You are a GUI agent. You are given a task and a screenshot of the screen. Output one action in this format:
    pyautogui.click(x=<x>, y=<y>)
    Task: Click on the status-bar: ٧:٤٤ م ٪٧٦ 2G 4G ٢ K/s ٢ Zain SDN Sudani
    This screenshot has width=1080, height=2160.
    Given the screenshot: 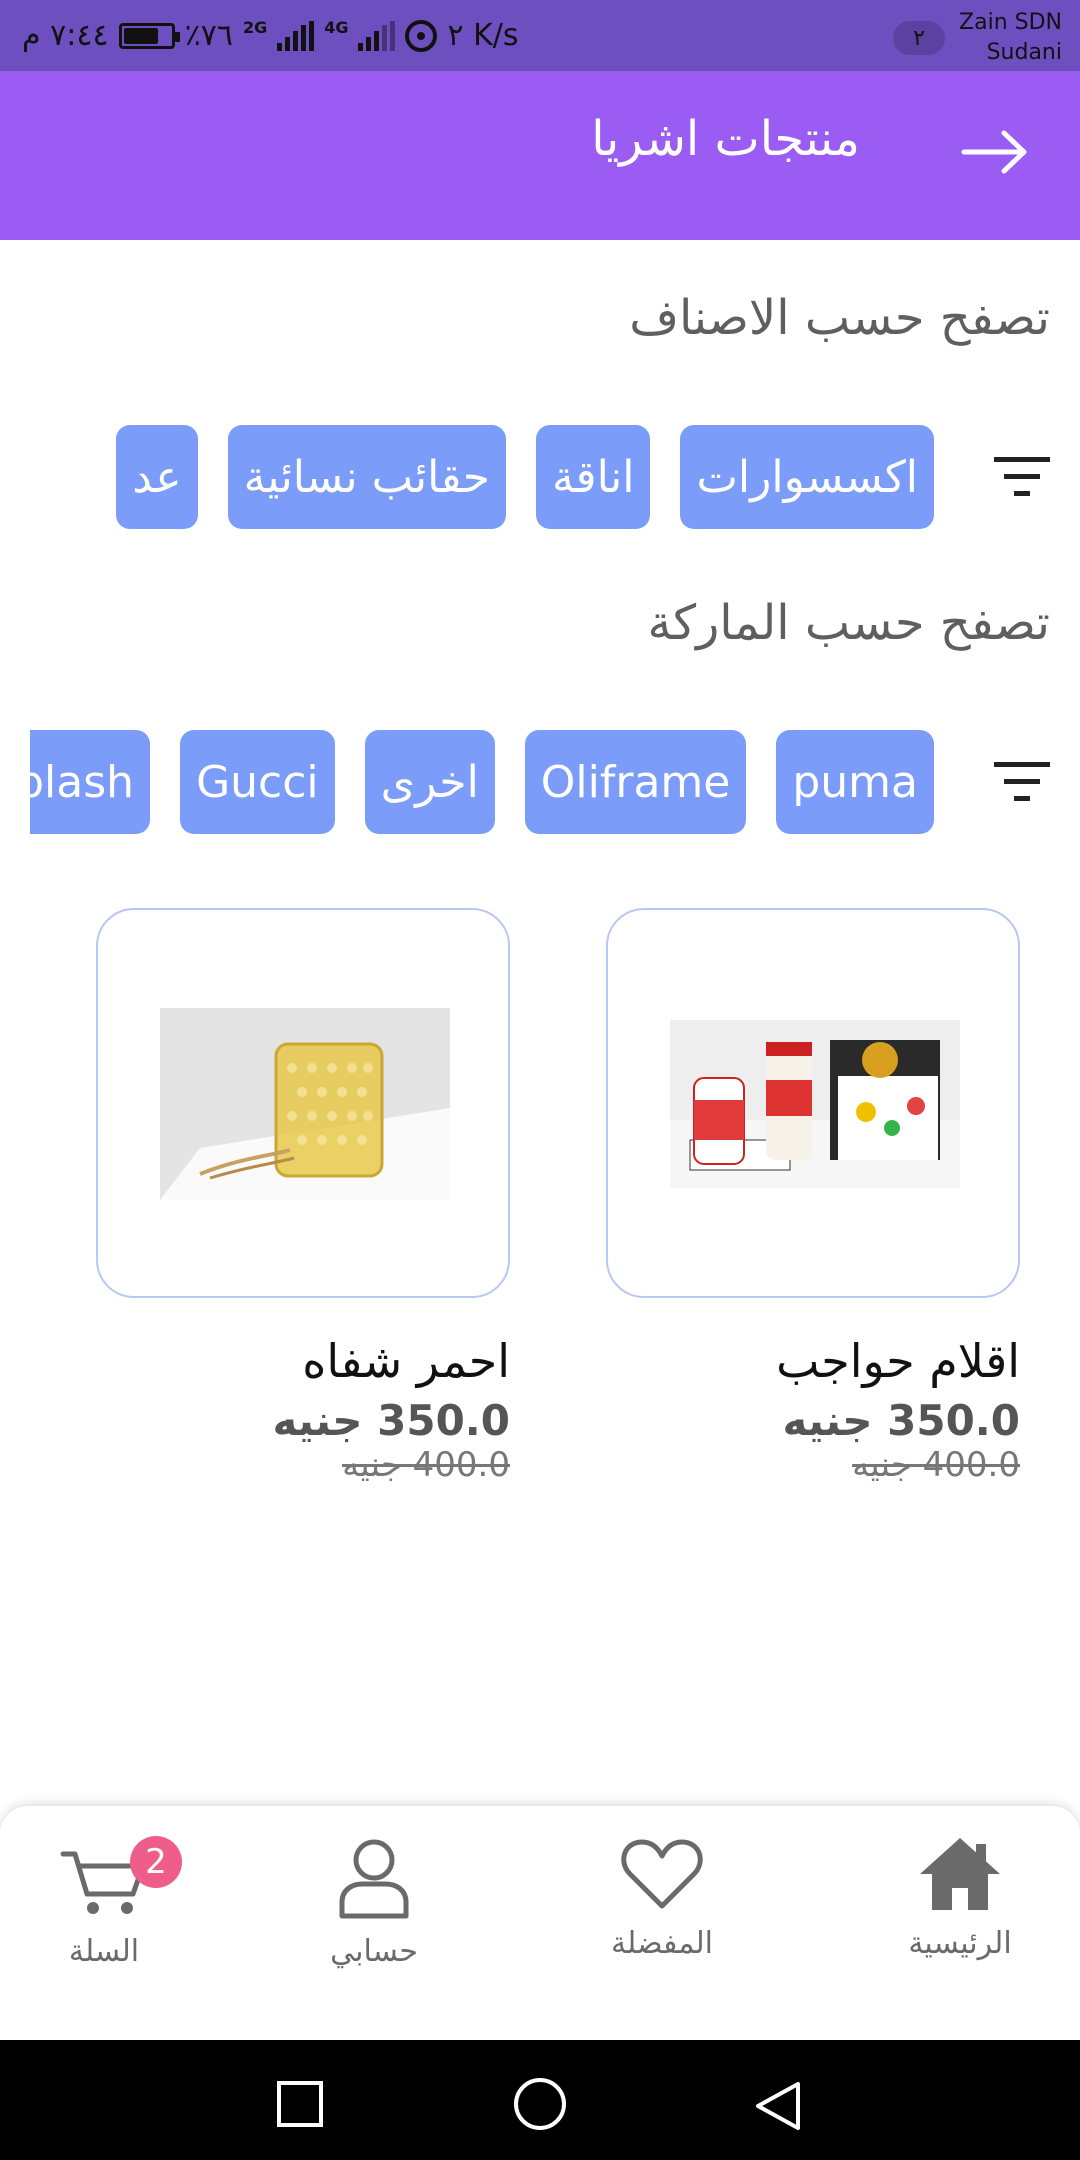 What is the action you would take?
    pyautogui.click(x=540, y=35)
    